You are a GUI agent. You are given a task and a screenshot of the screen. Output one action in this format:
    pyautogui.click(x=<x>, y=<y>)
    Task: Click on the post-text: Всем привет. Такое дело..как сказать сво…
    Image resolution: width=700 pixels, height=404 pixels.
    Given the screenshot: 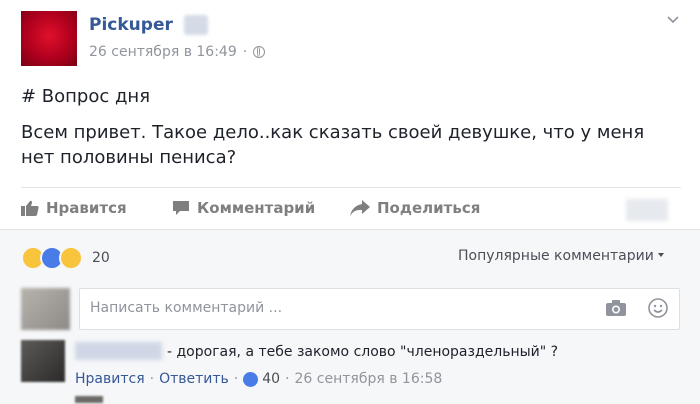 What is the action you would take?
    pyautogui.click(x=333, y=145)
    